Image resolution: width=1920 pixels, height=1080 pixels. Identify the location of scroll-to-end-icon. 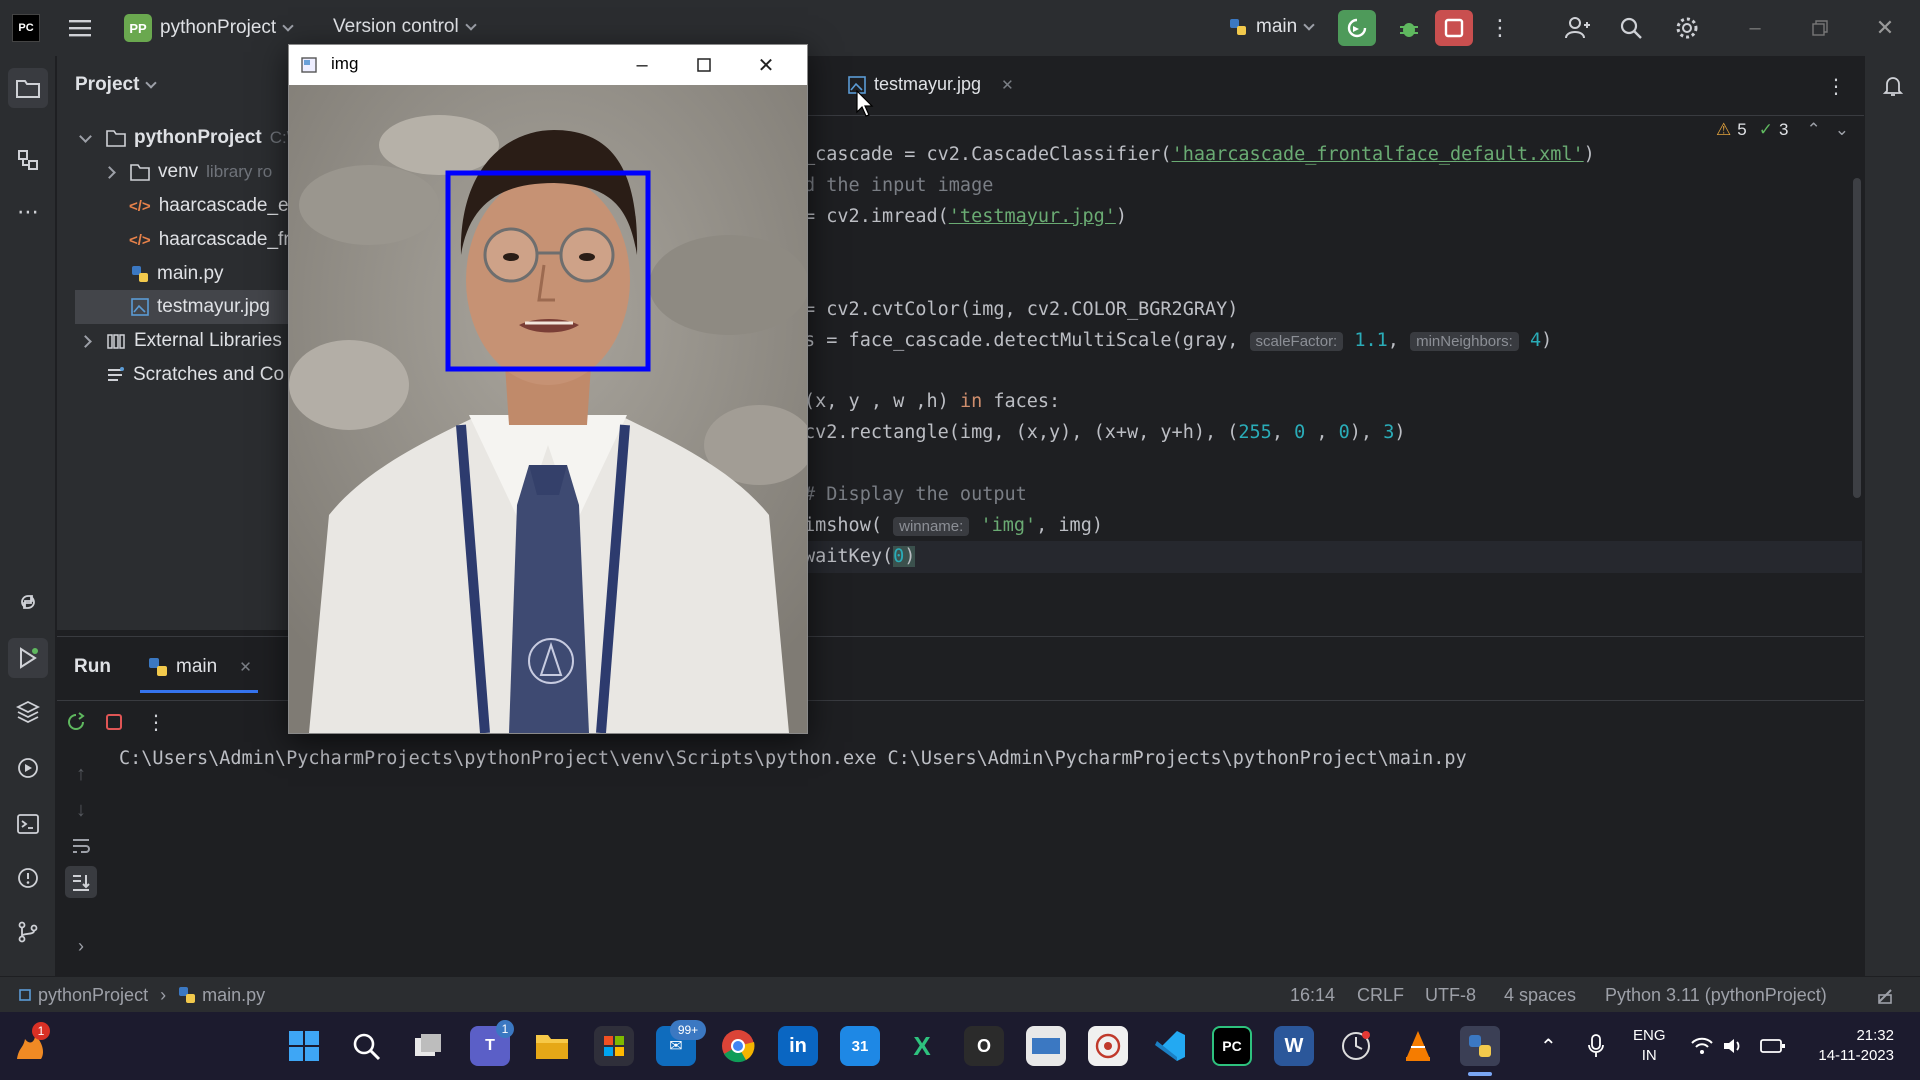
(81, 882).